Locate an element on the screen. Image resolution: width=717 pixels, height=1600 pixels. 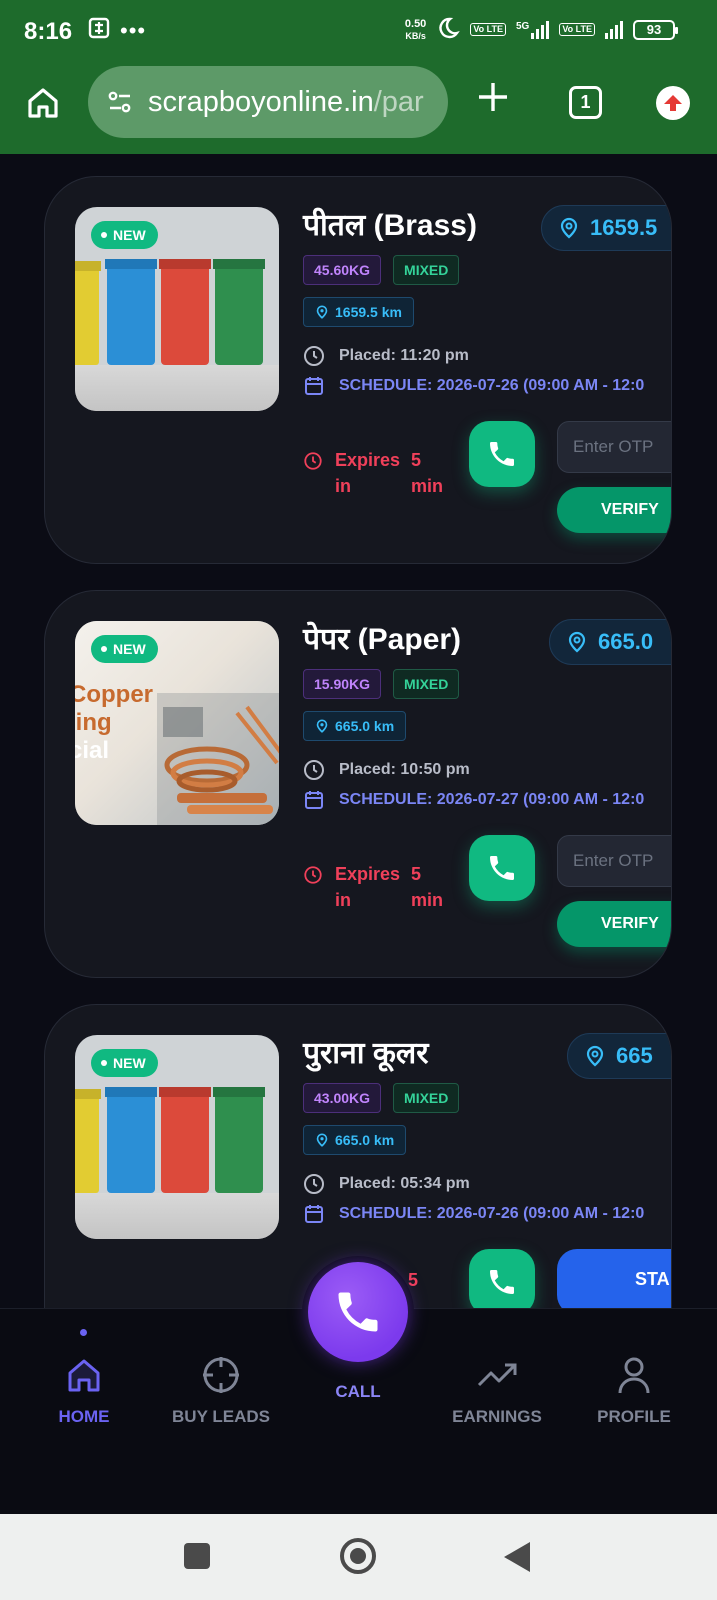
crosshair-icon is located at coordinates (221, 1375).